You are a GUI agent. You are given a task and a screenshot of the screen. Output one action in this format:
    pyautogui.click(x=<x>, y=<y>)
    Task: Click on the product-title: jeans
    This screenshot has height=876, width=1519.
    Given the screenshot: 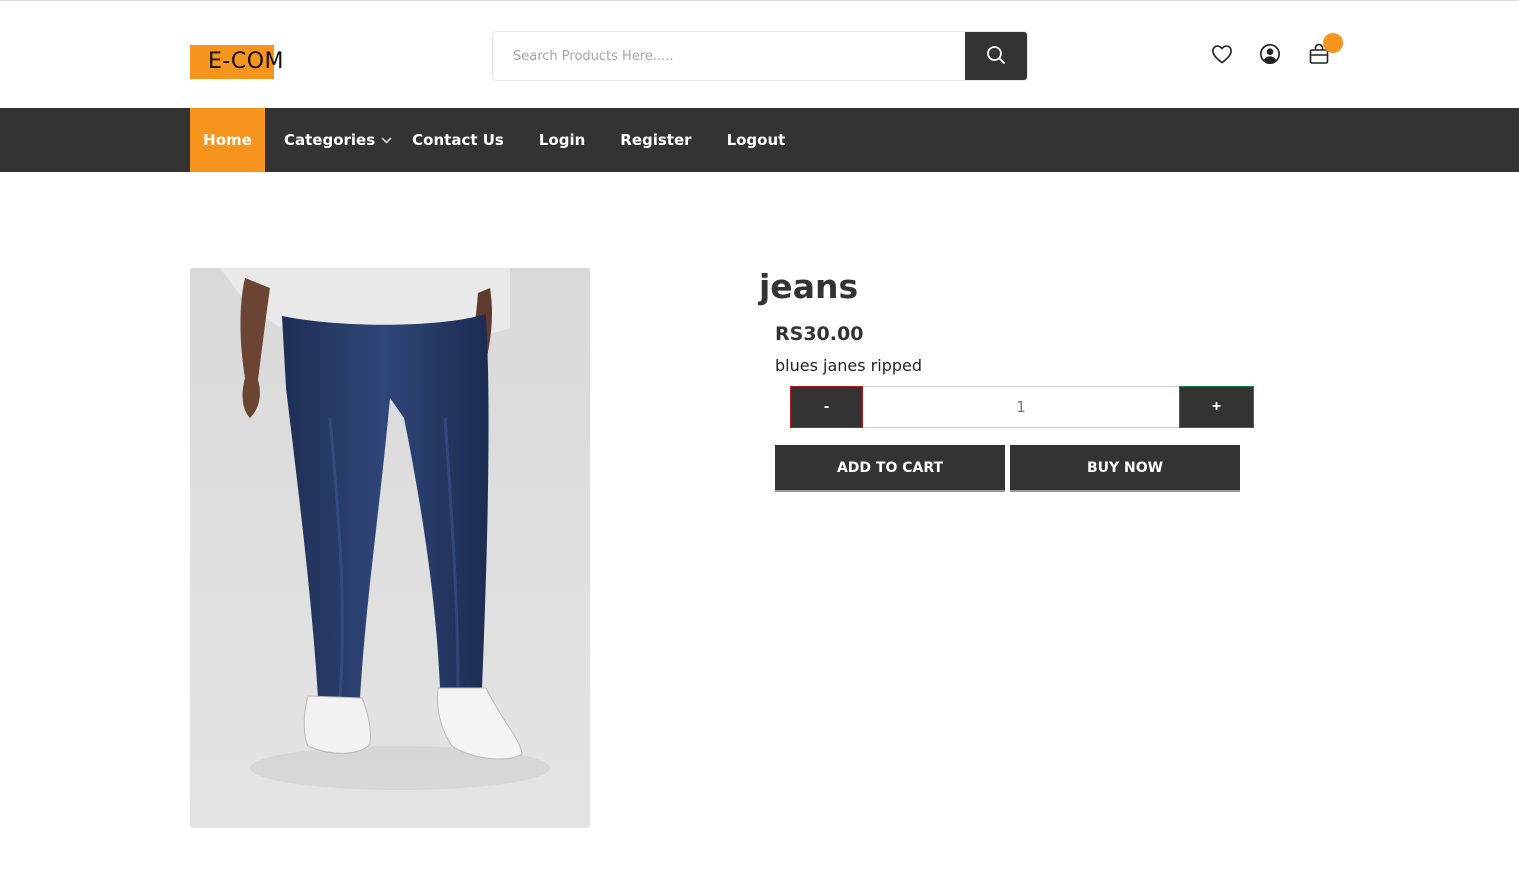 What is the action you would take?
    pyautogui.click(x=809, y=286)
    